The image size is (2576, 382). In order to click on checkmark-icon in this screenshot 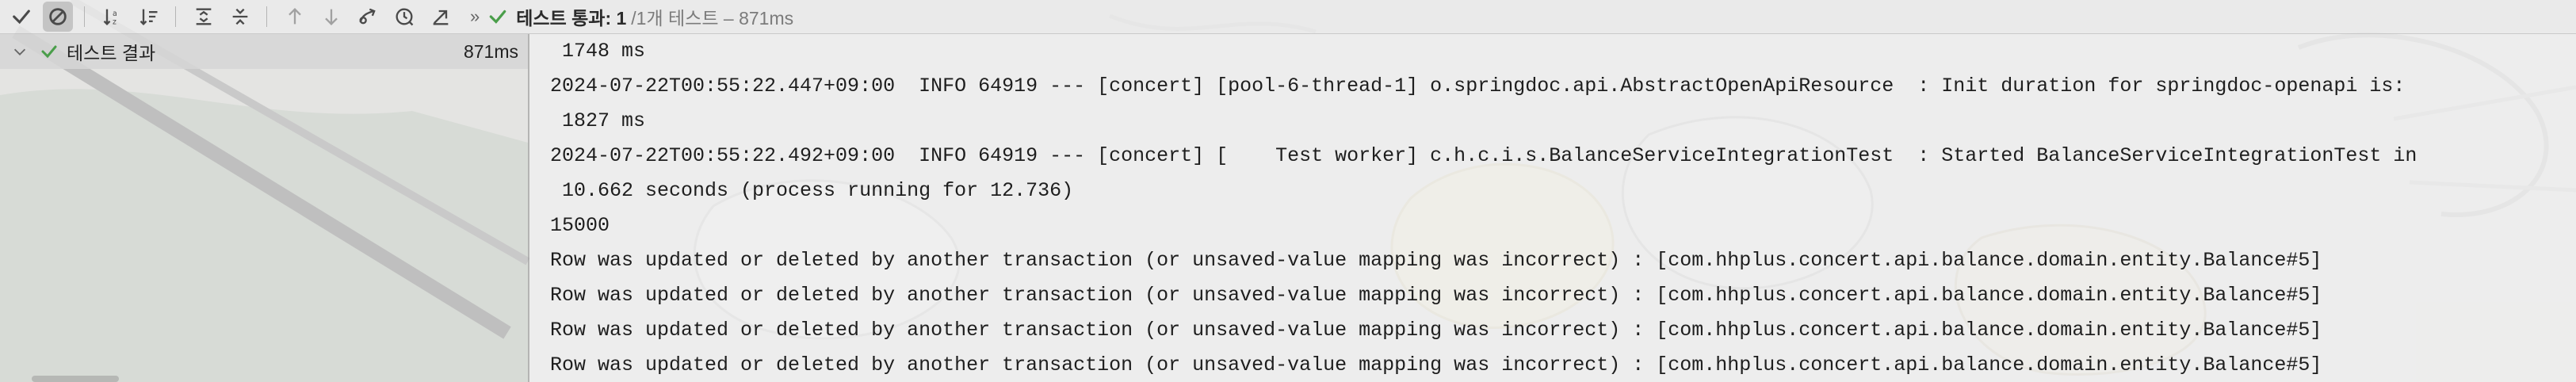, I will do `click(21, 17)`.